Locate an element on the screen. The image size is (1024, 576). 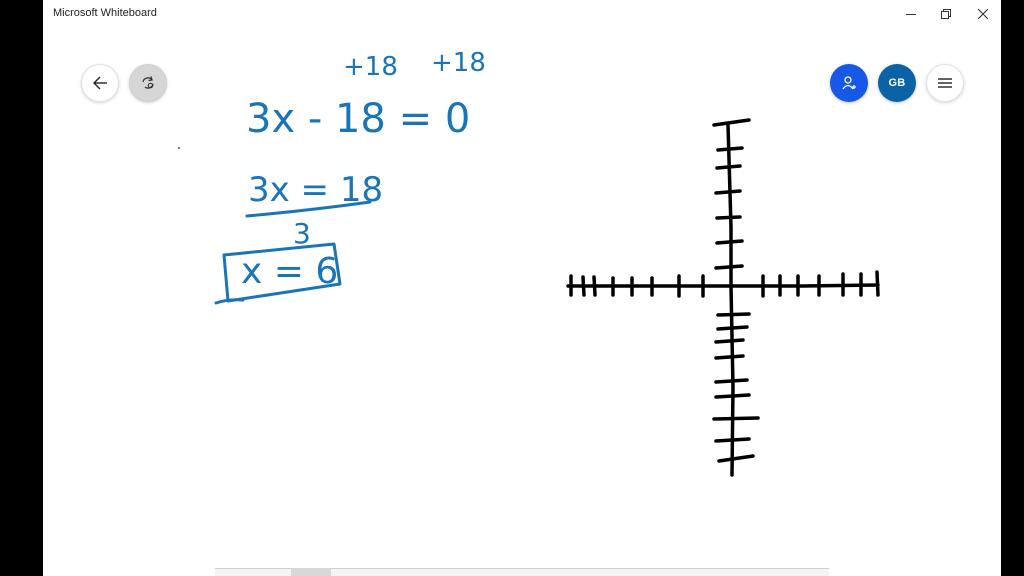
back-arrow-icon is located at coordinates (100, 83).